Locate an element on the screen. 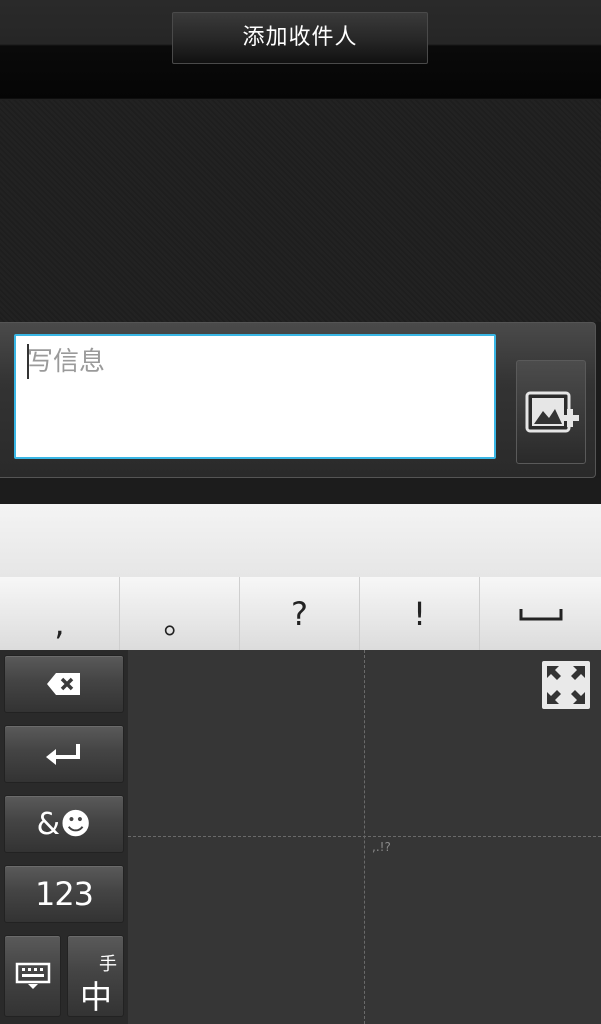 The width and height of the screenshot is (601, 1024). punctuation-row: , 。 ? ! is located at coordinates (300, 613).